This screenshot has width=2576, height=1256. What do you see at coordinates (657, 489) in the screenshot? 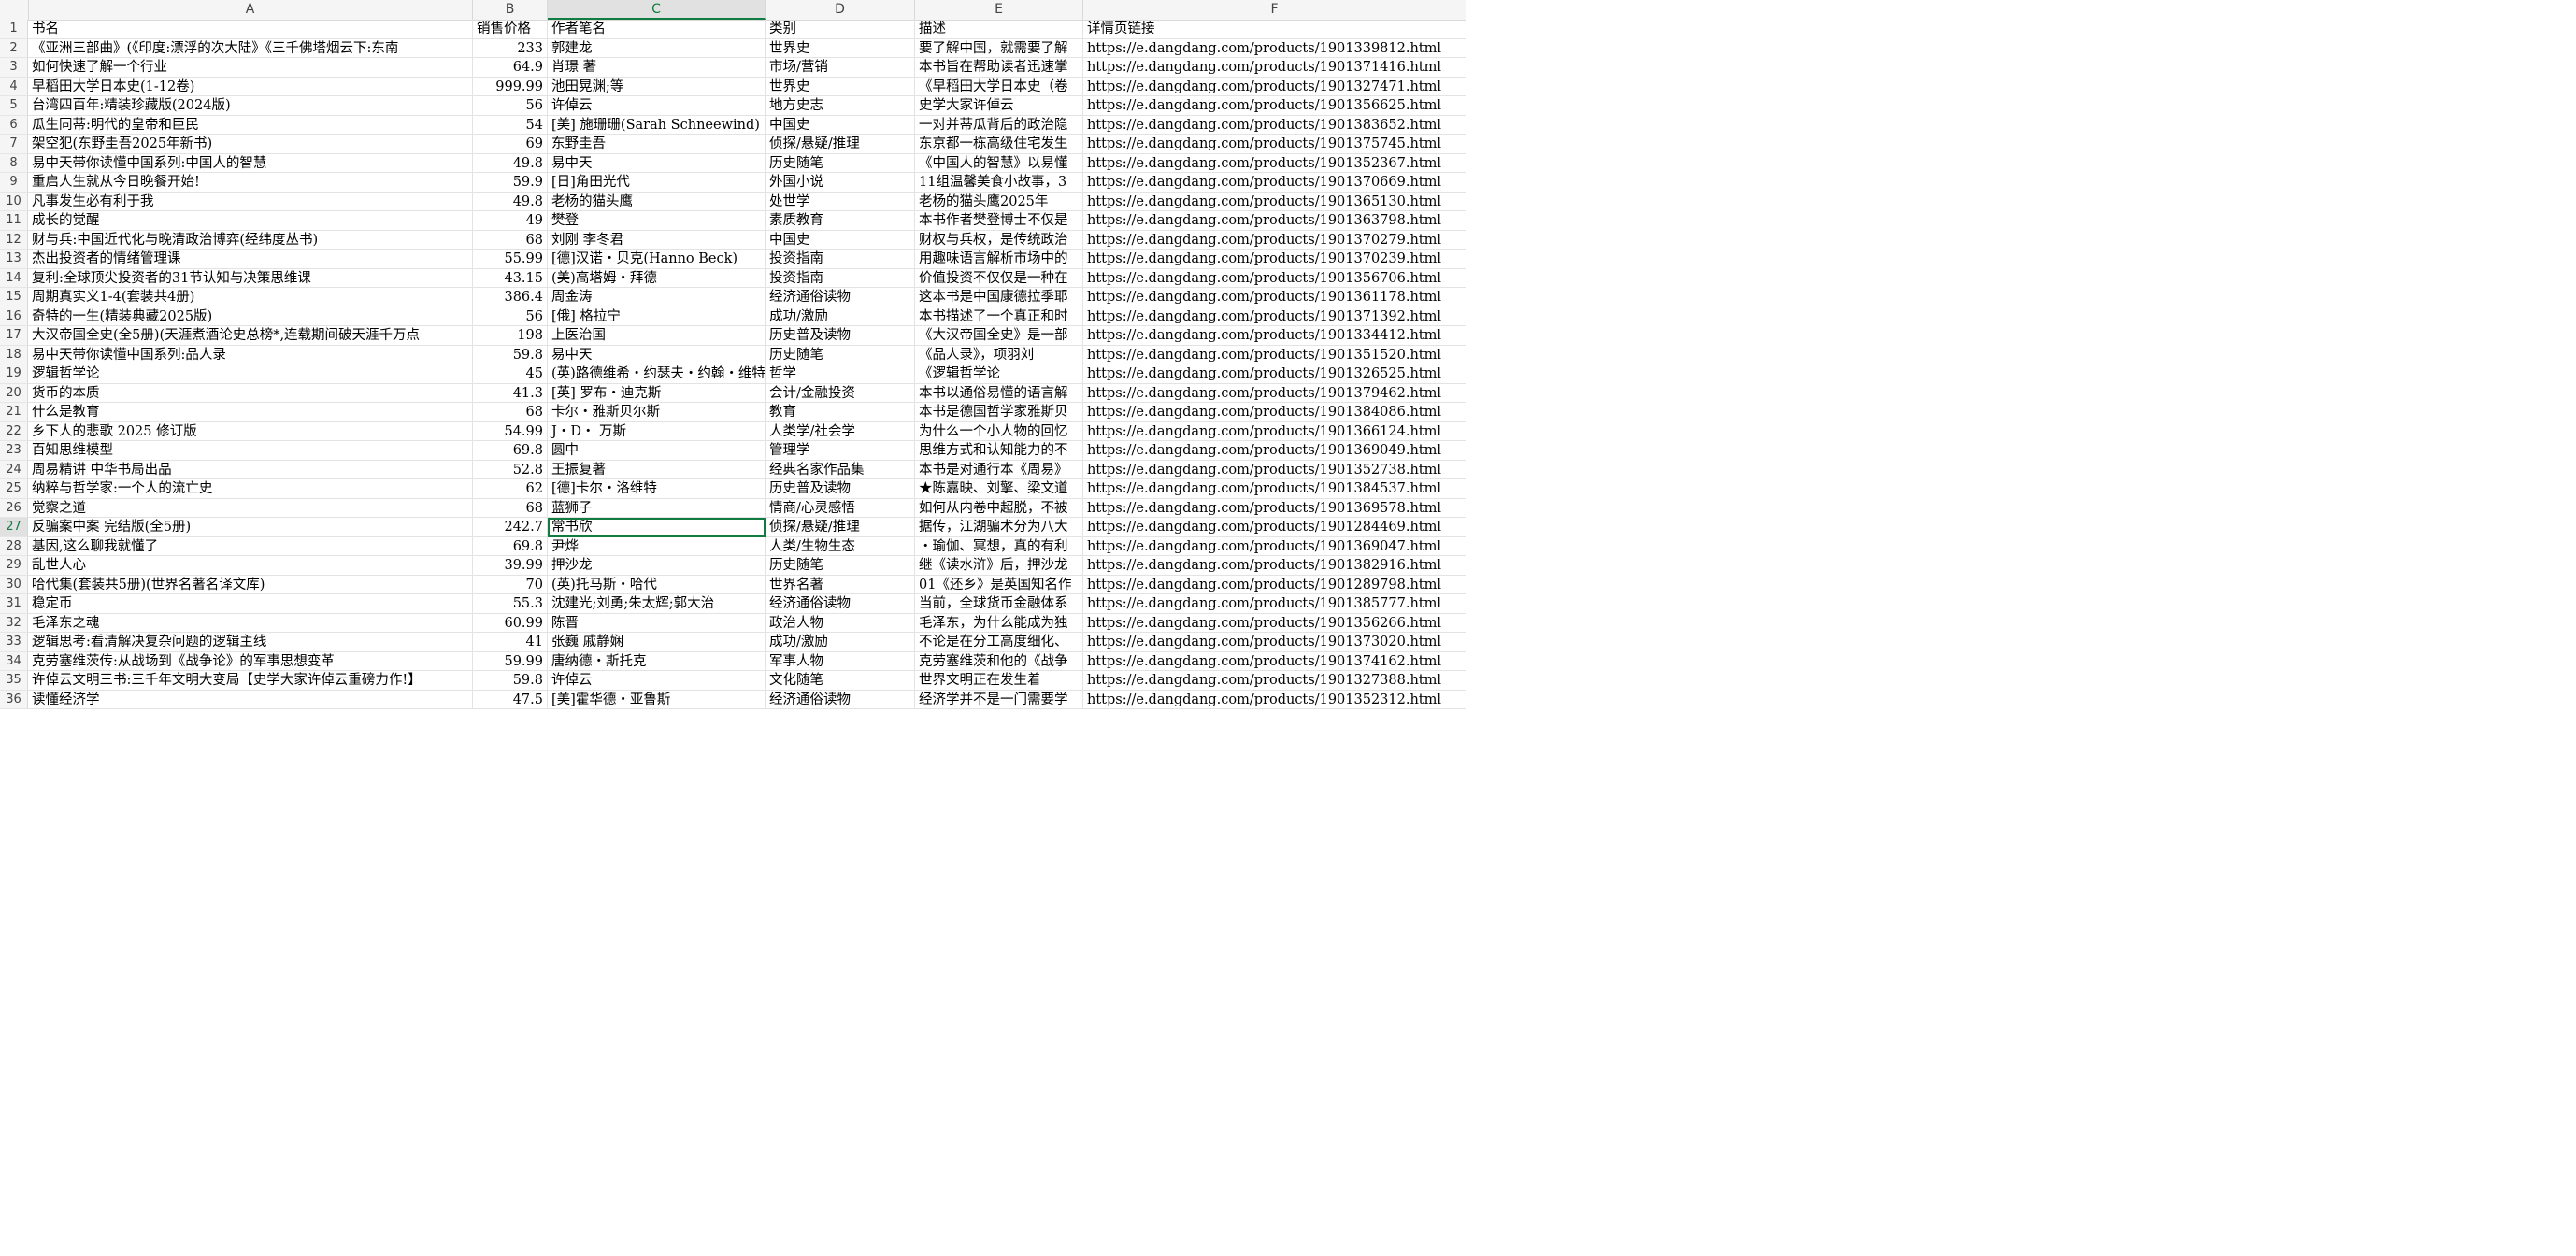
I see `cell-author: [德]卡尔・洛维特` at bounding box center [657, 489].